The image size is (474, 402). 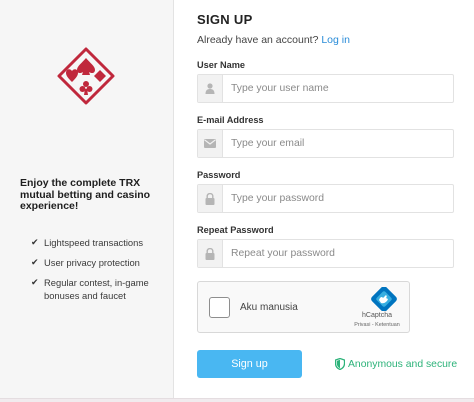 What do you see at coordinates (210, 88) in the screenshot?
I see `user-icon` at bounding box center [210, 88].